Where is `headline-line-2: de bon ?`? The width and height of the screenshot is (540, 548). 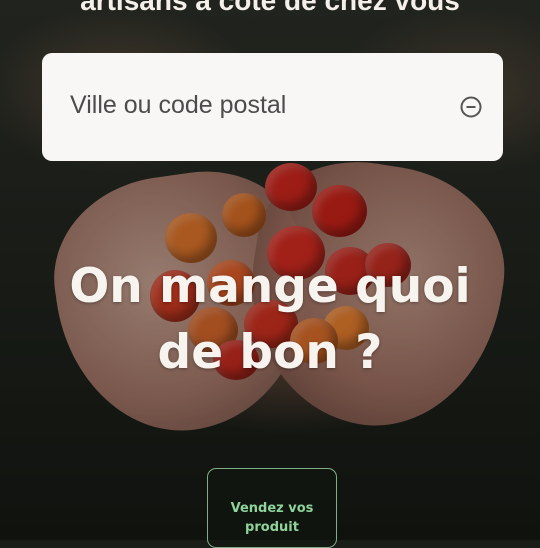 headline-line-2: de bon ? is located at coordinates (270, 352).